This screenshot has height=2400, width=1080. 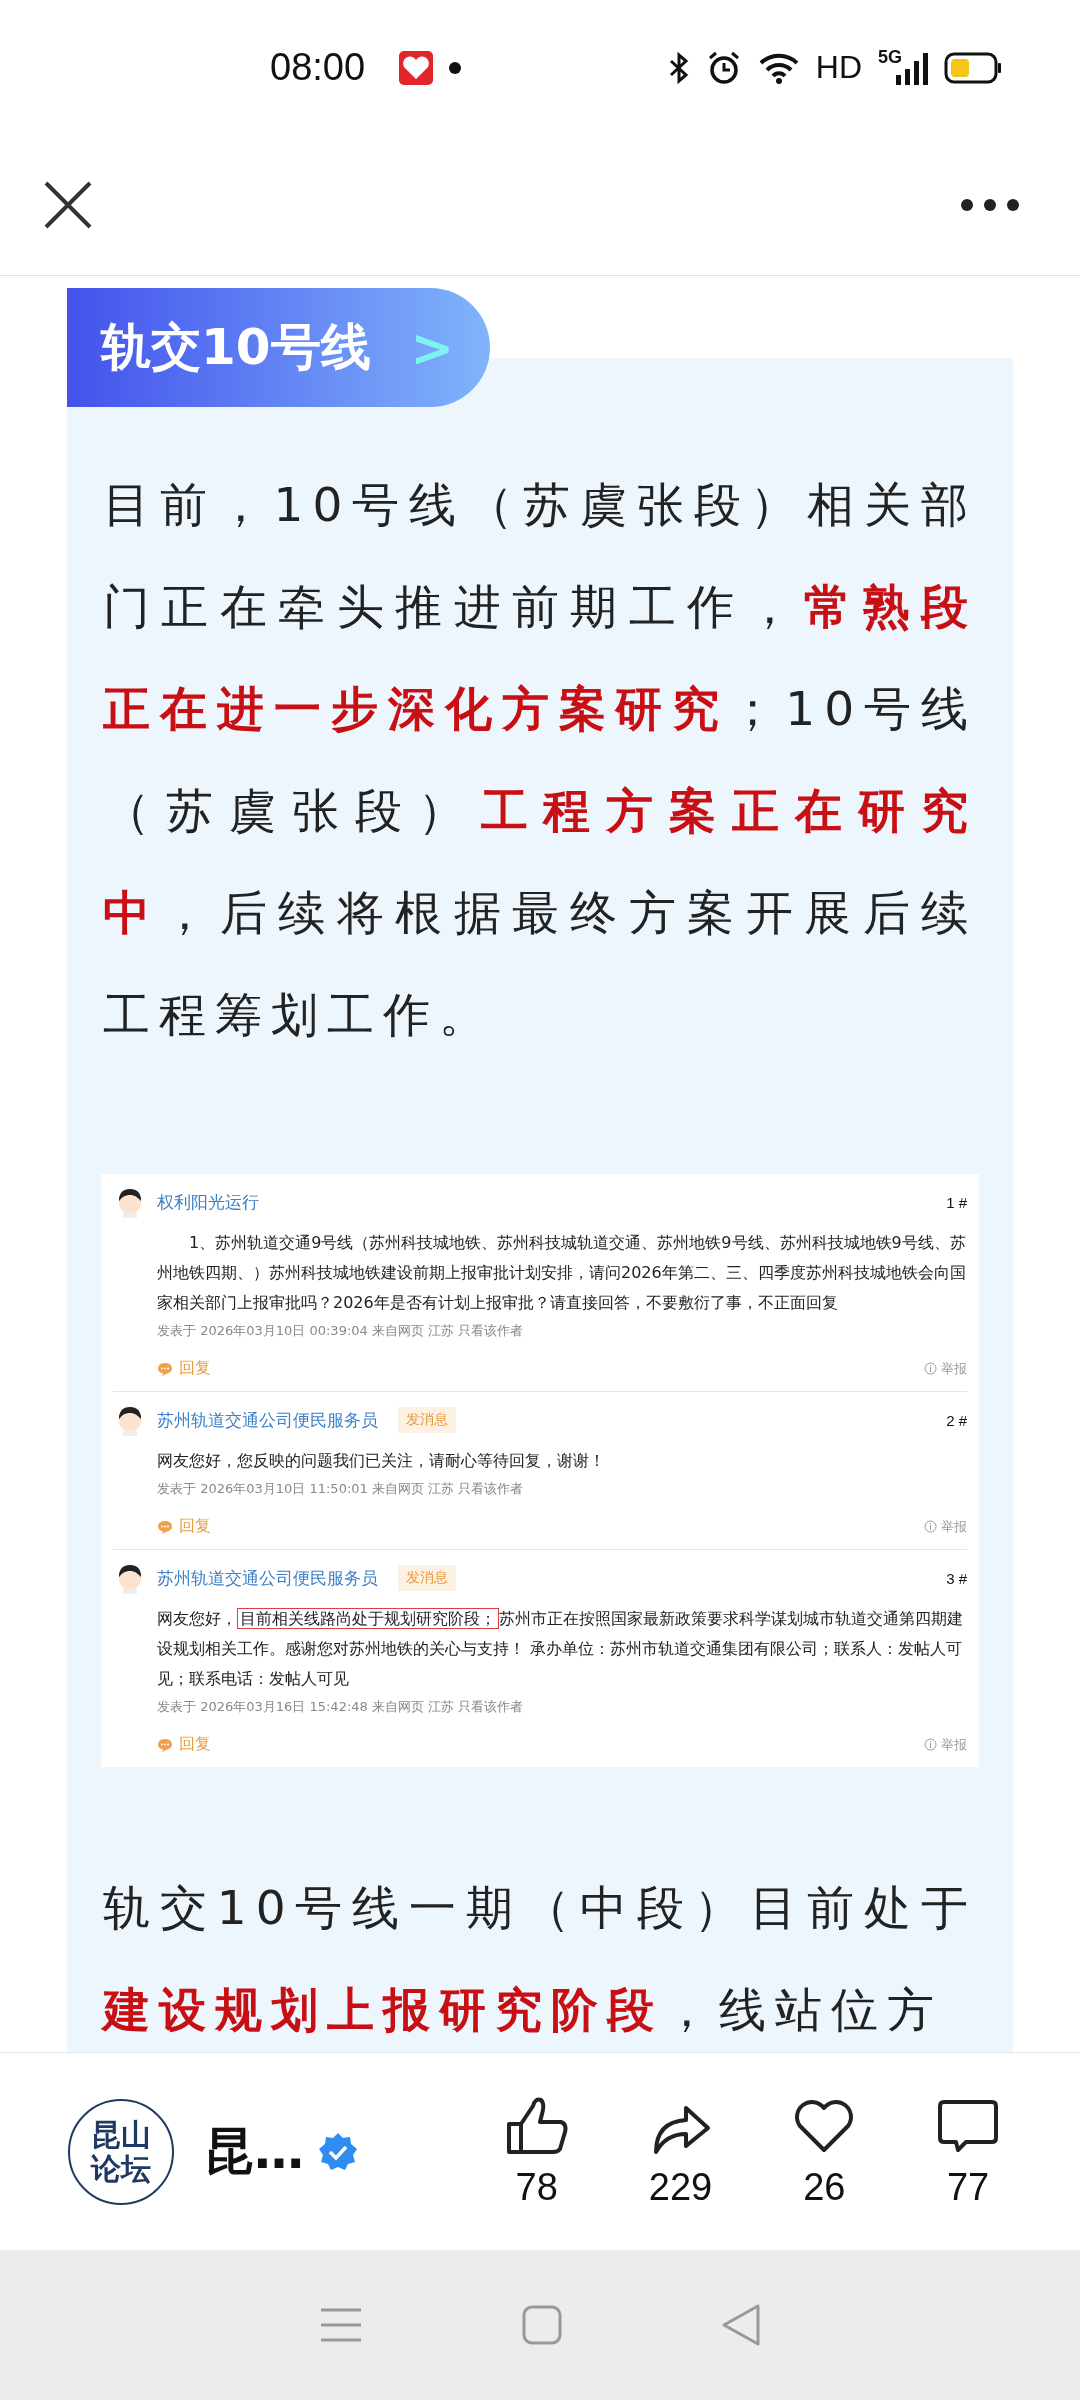 What do you see at coordinates (341, 2325) in the screenshot?
I see `menu-icon` at bounding box center [341, 2325].